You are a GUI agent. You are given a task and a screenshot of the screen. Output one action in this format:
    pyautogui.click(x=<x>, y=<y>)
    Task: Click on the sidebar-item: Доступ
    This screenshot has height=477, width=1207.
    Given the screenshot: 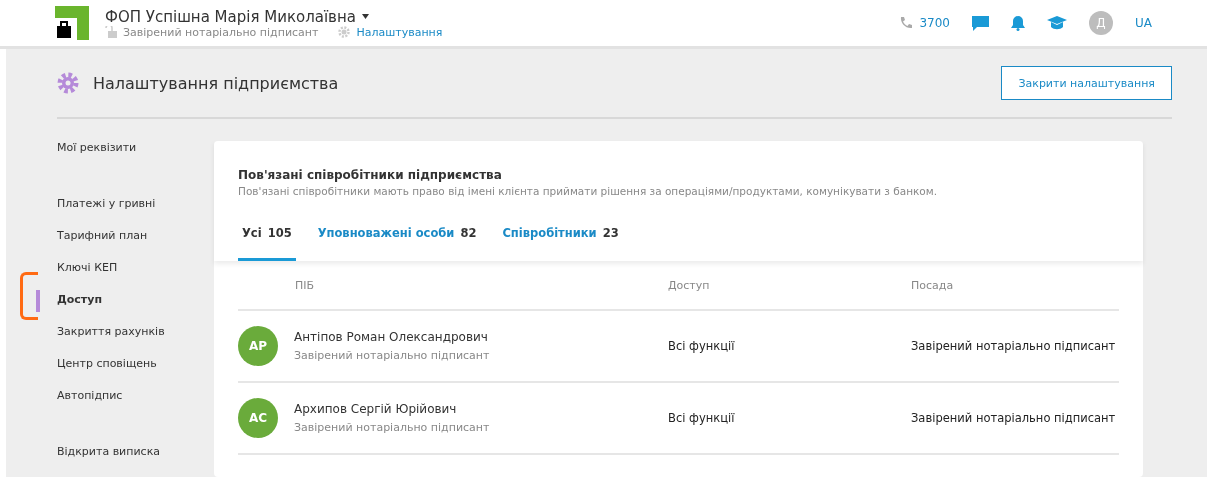 What is the action you would take?
    pyautogui.click(x=135, y=309)
    